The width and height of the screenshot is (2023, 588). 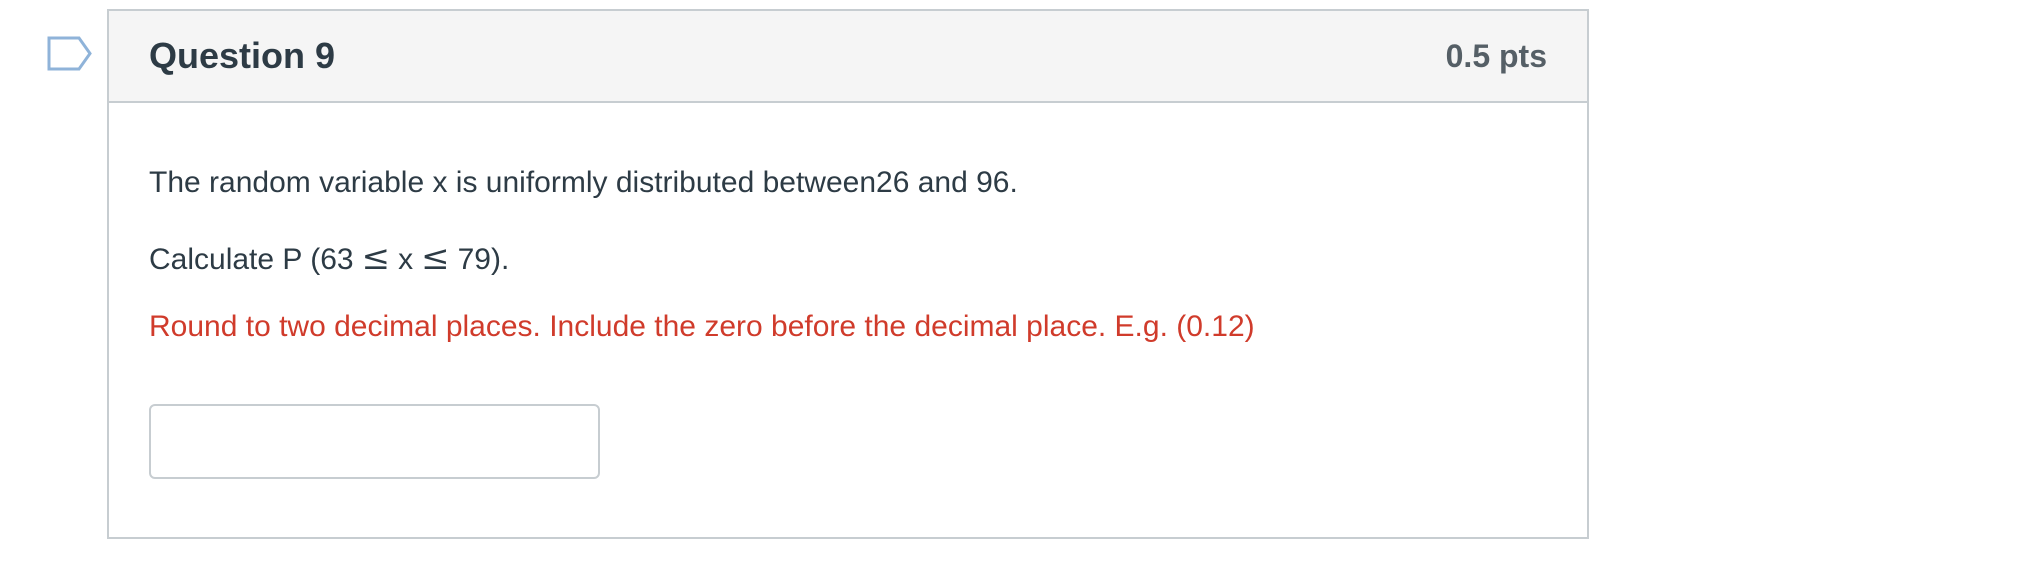 What do you see at coordinates (242, 55) in the screenshot?
I see `question-title: Question 9` at bounding box center [242, 55].